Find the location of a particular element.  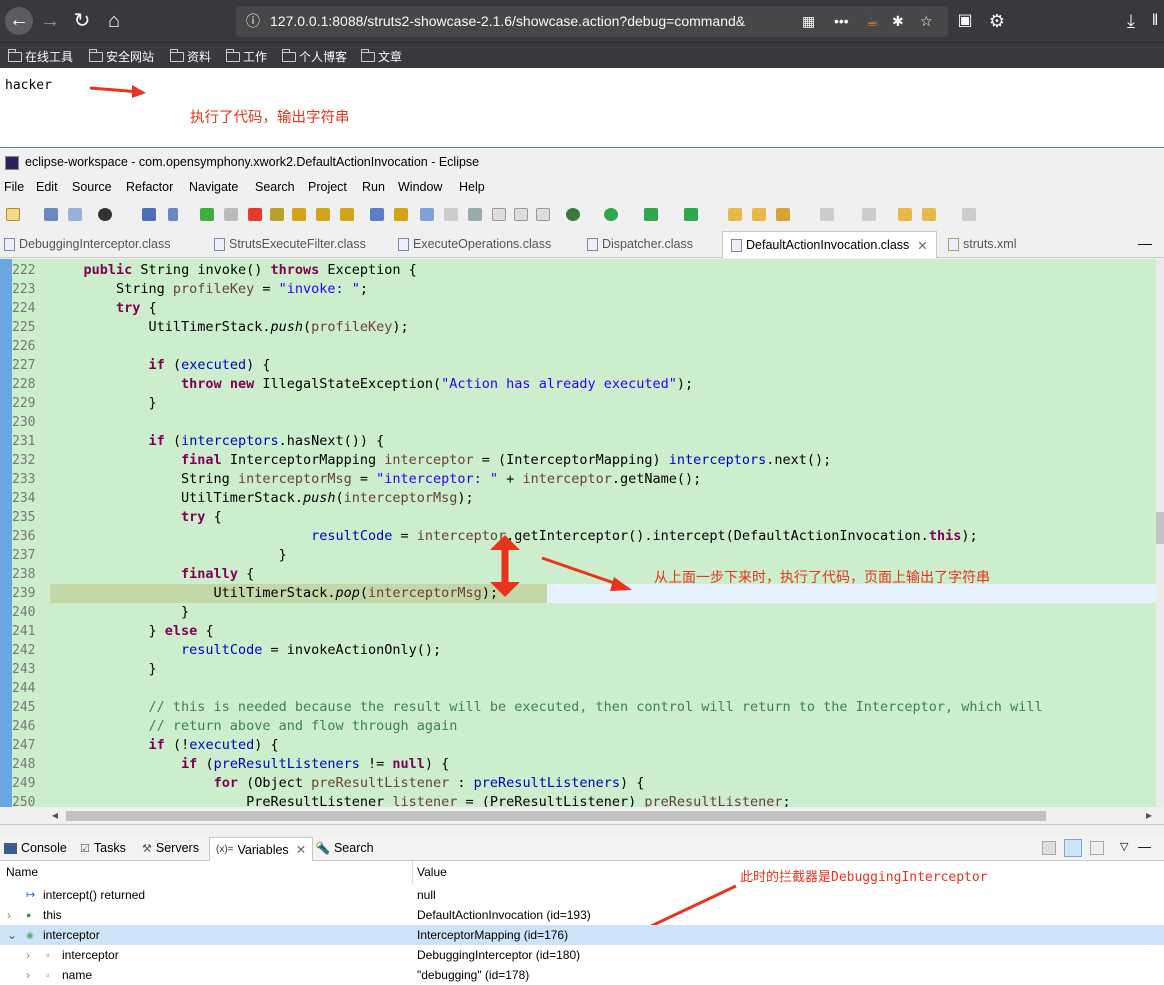

menu-refactor: Refactor is located at coordinates (149, 187).